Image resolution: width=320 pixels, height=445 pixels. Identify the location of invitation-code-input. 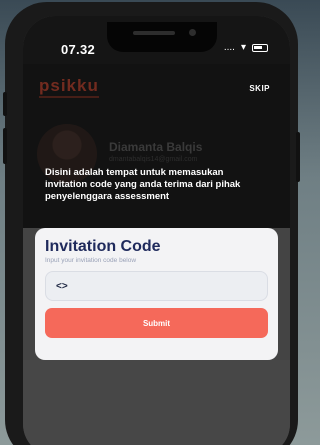
(170, 286).